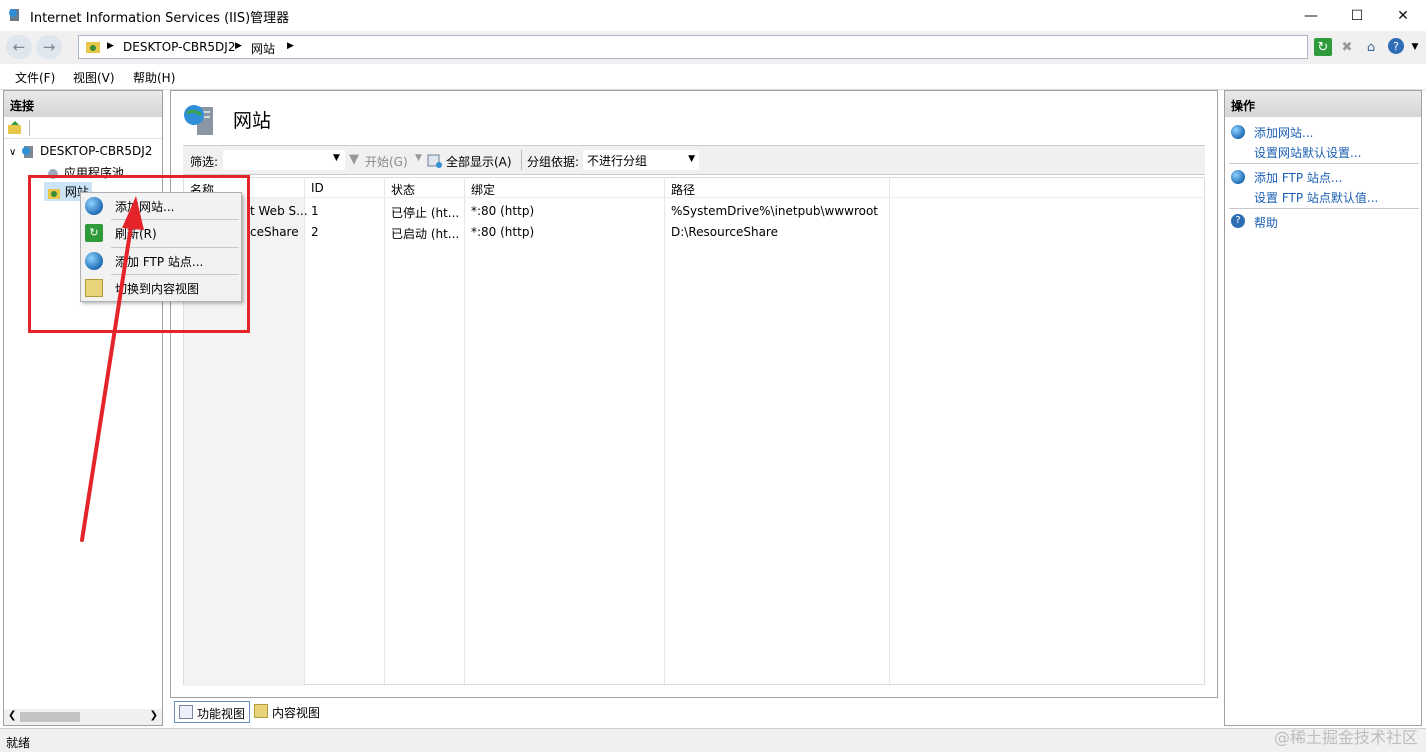  What do you see at coordinates (179, 47) in the screenshot?
I see `breadcrumb-server: DESKTOP-CBR5DJ2` at bounding box center [179, 47].